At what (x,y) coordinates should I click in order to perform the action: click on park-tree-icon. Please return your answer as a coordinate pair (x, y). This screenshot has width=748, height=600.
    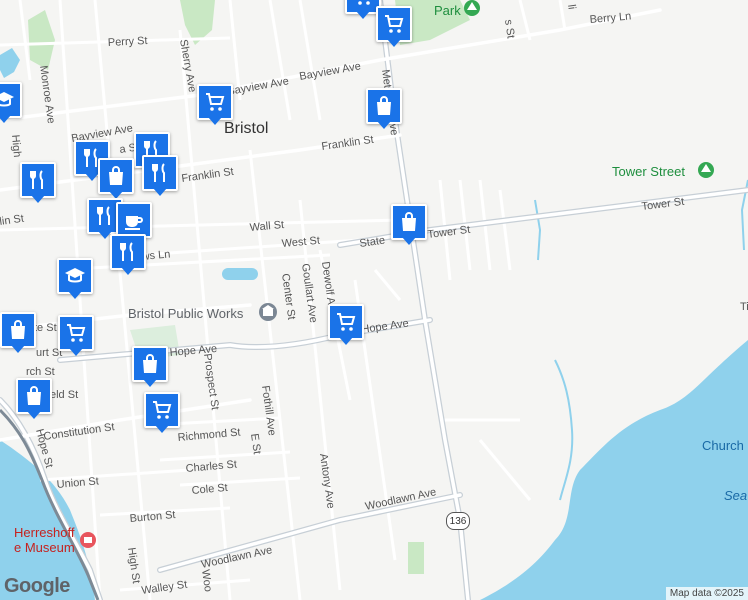
    Looking at the image, I should click on (706, 170).